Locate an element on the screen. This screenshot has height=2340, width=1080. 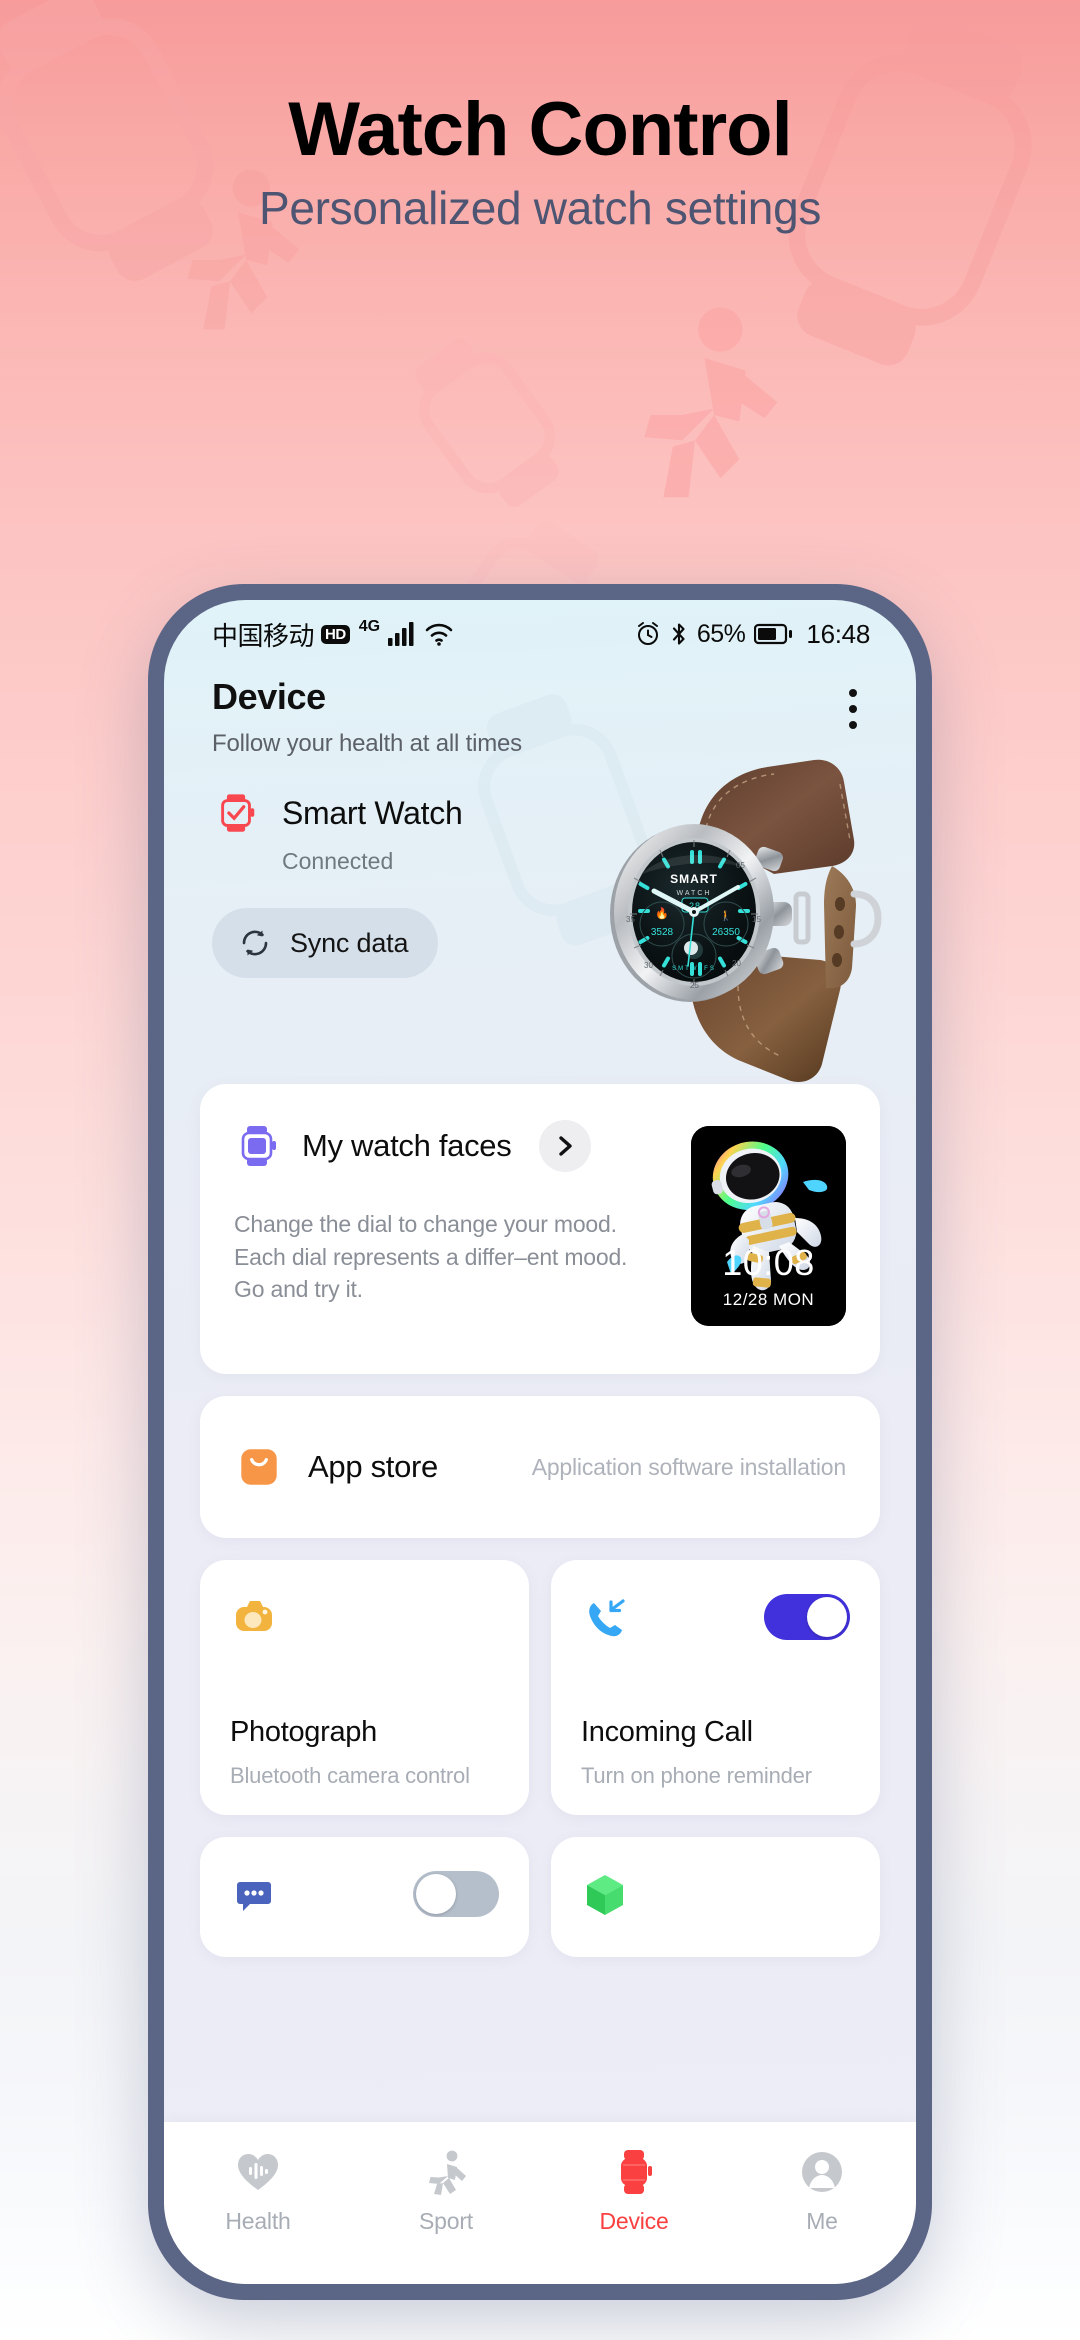
watch-face-date: 12/28 MON is located at coordinates (768, 1299).